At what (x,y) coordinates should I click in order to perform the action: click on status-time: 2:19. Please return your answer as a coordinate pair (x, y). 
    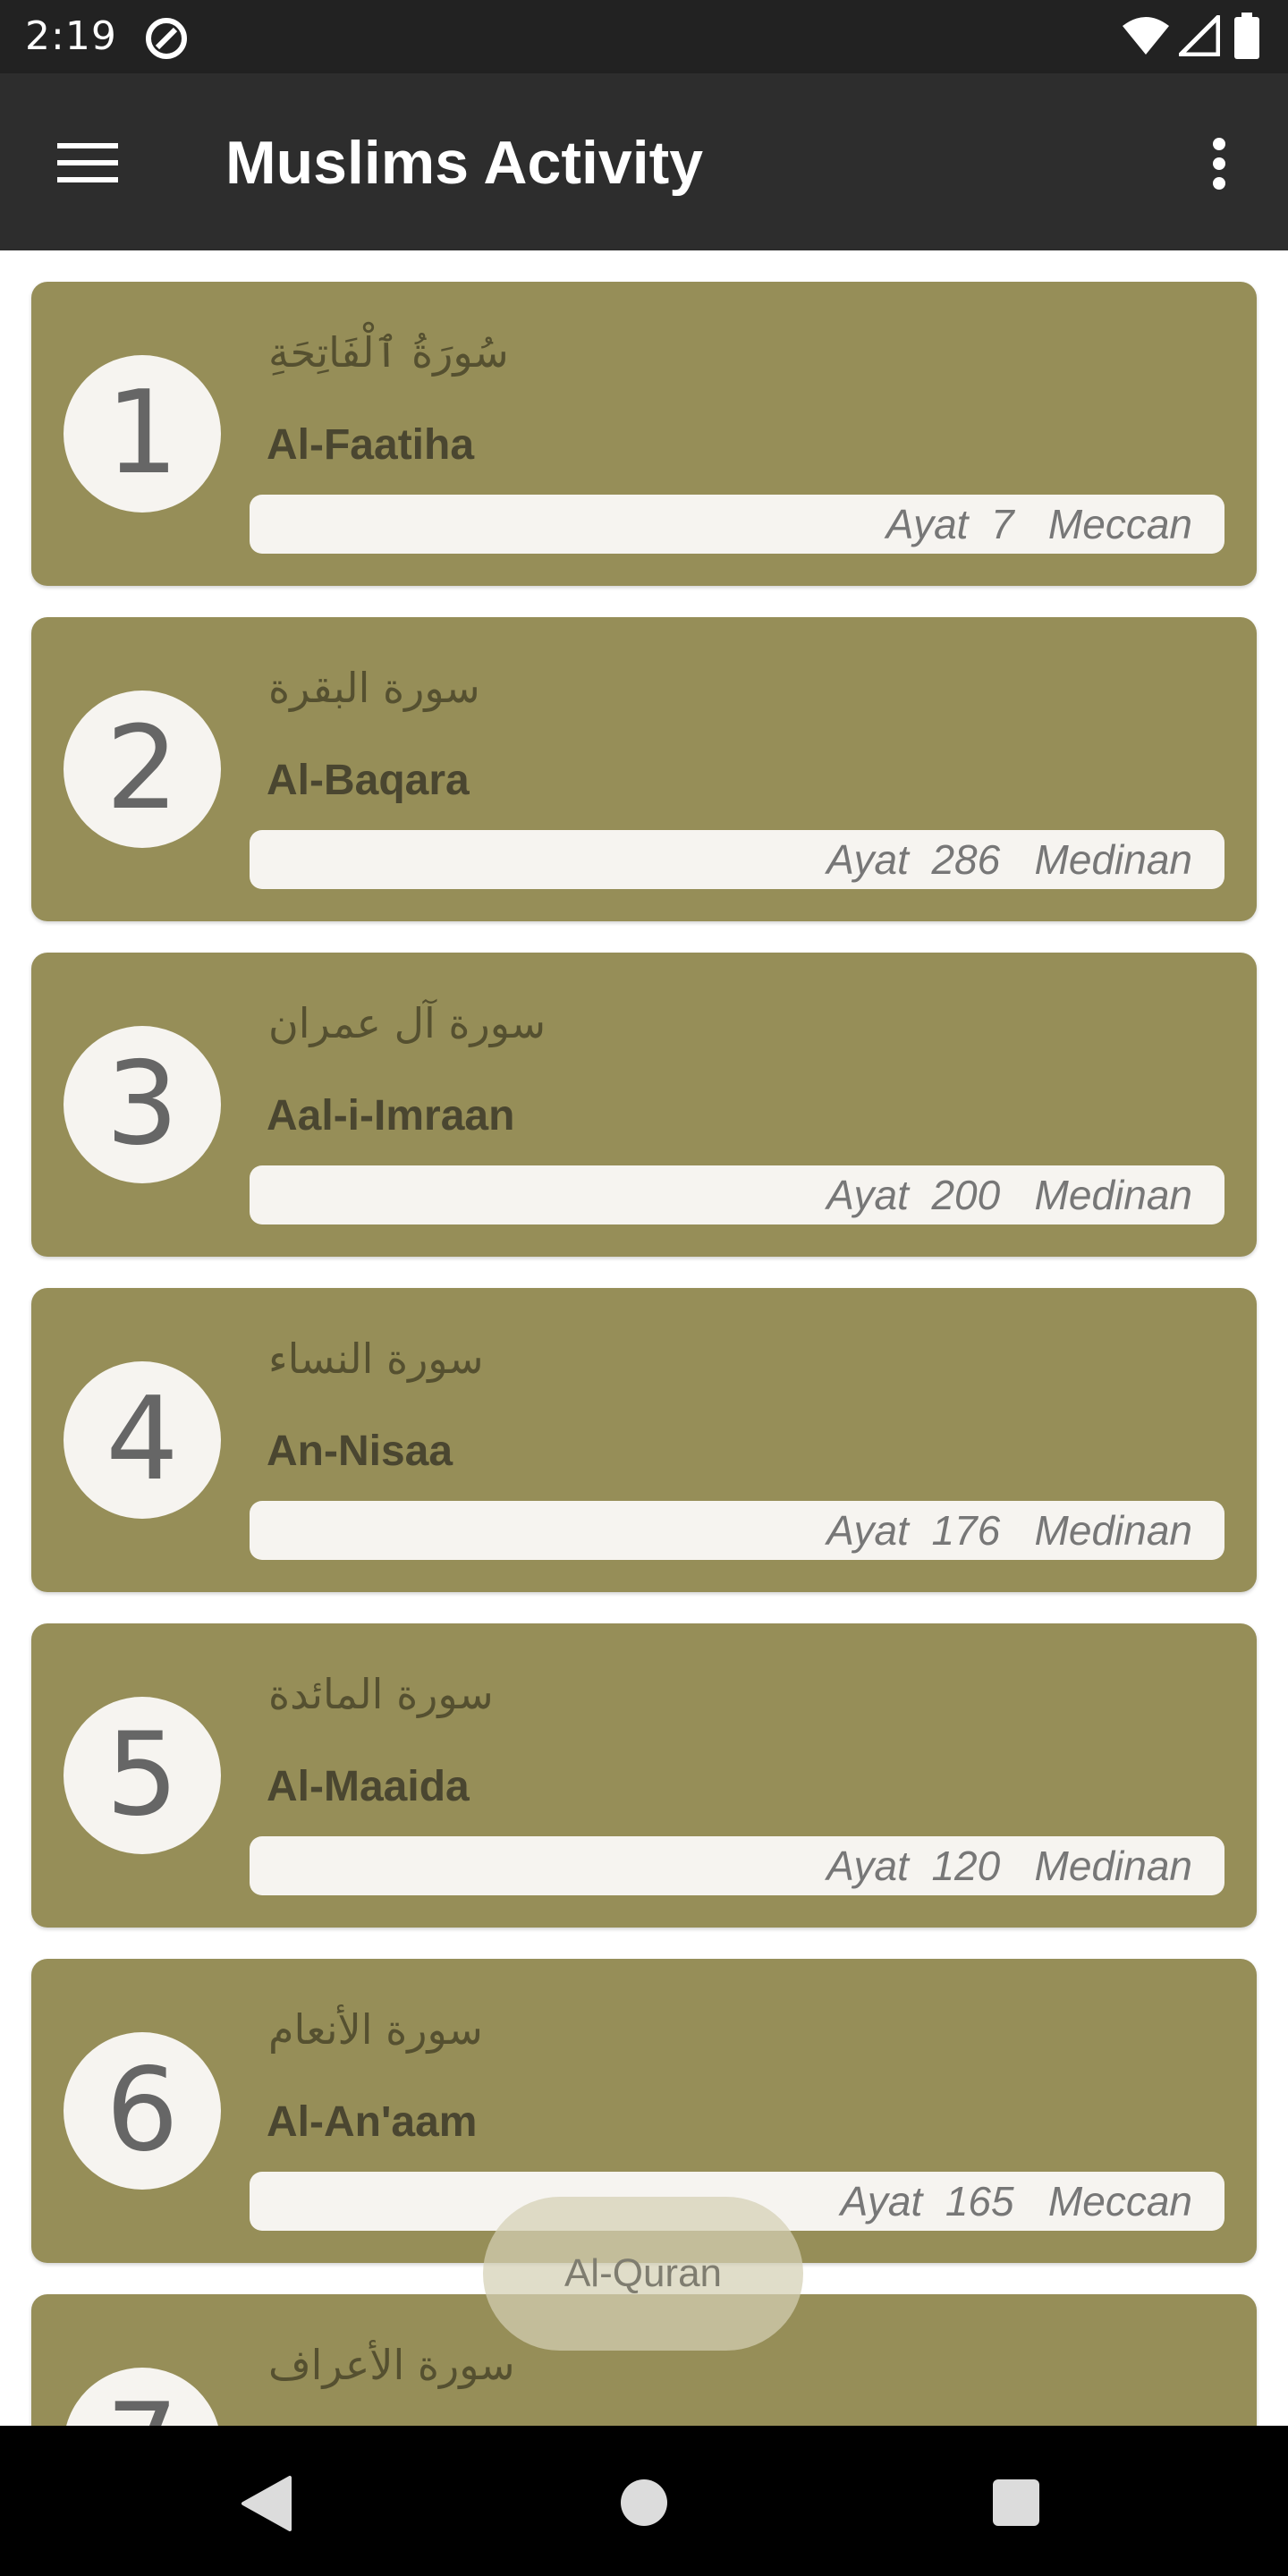
    Looking at the image, I should click on (71, 36).